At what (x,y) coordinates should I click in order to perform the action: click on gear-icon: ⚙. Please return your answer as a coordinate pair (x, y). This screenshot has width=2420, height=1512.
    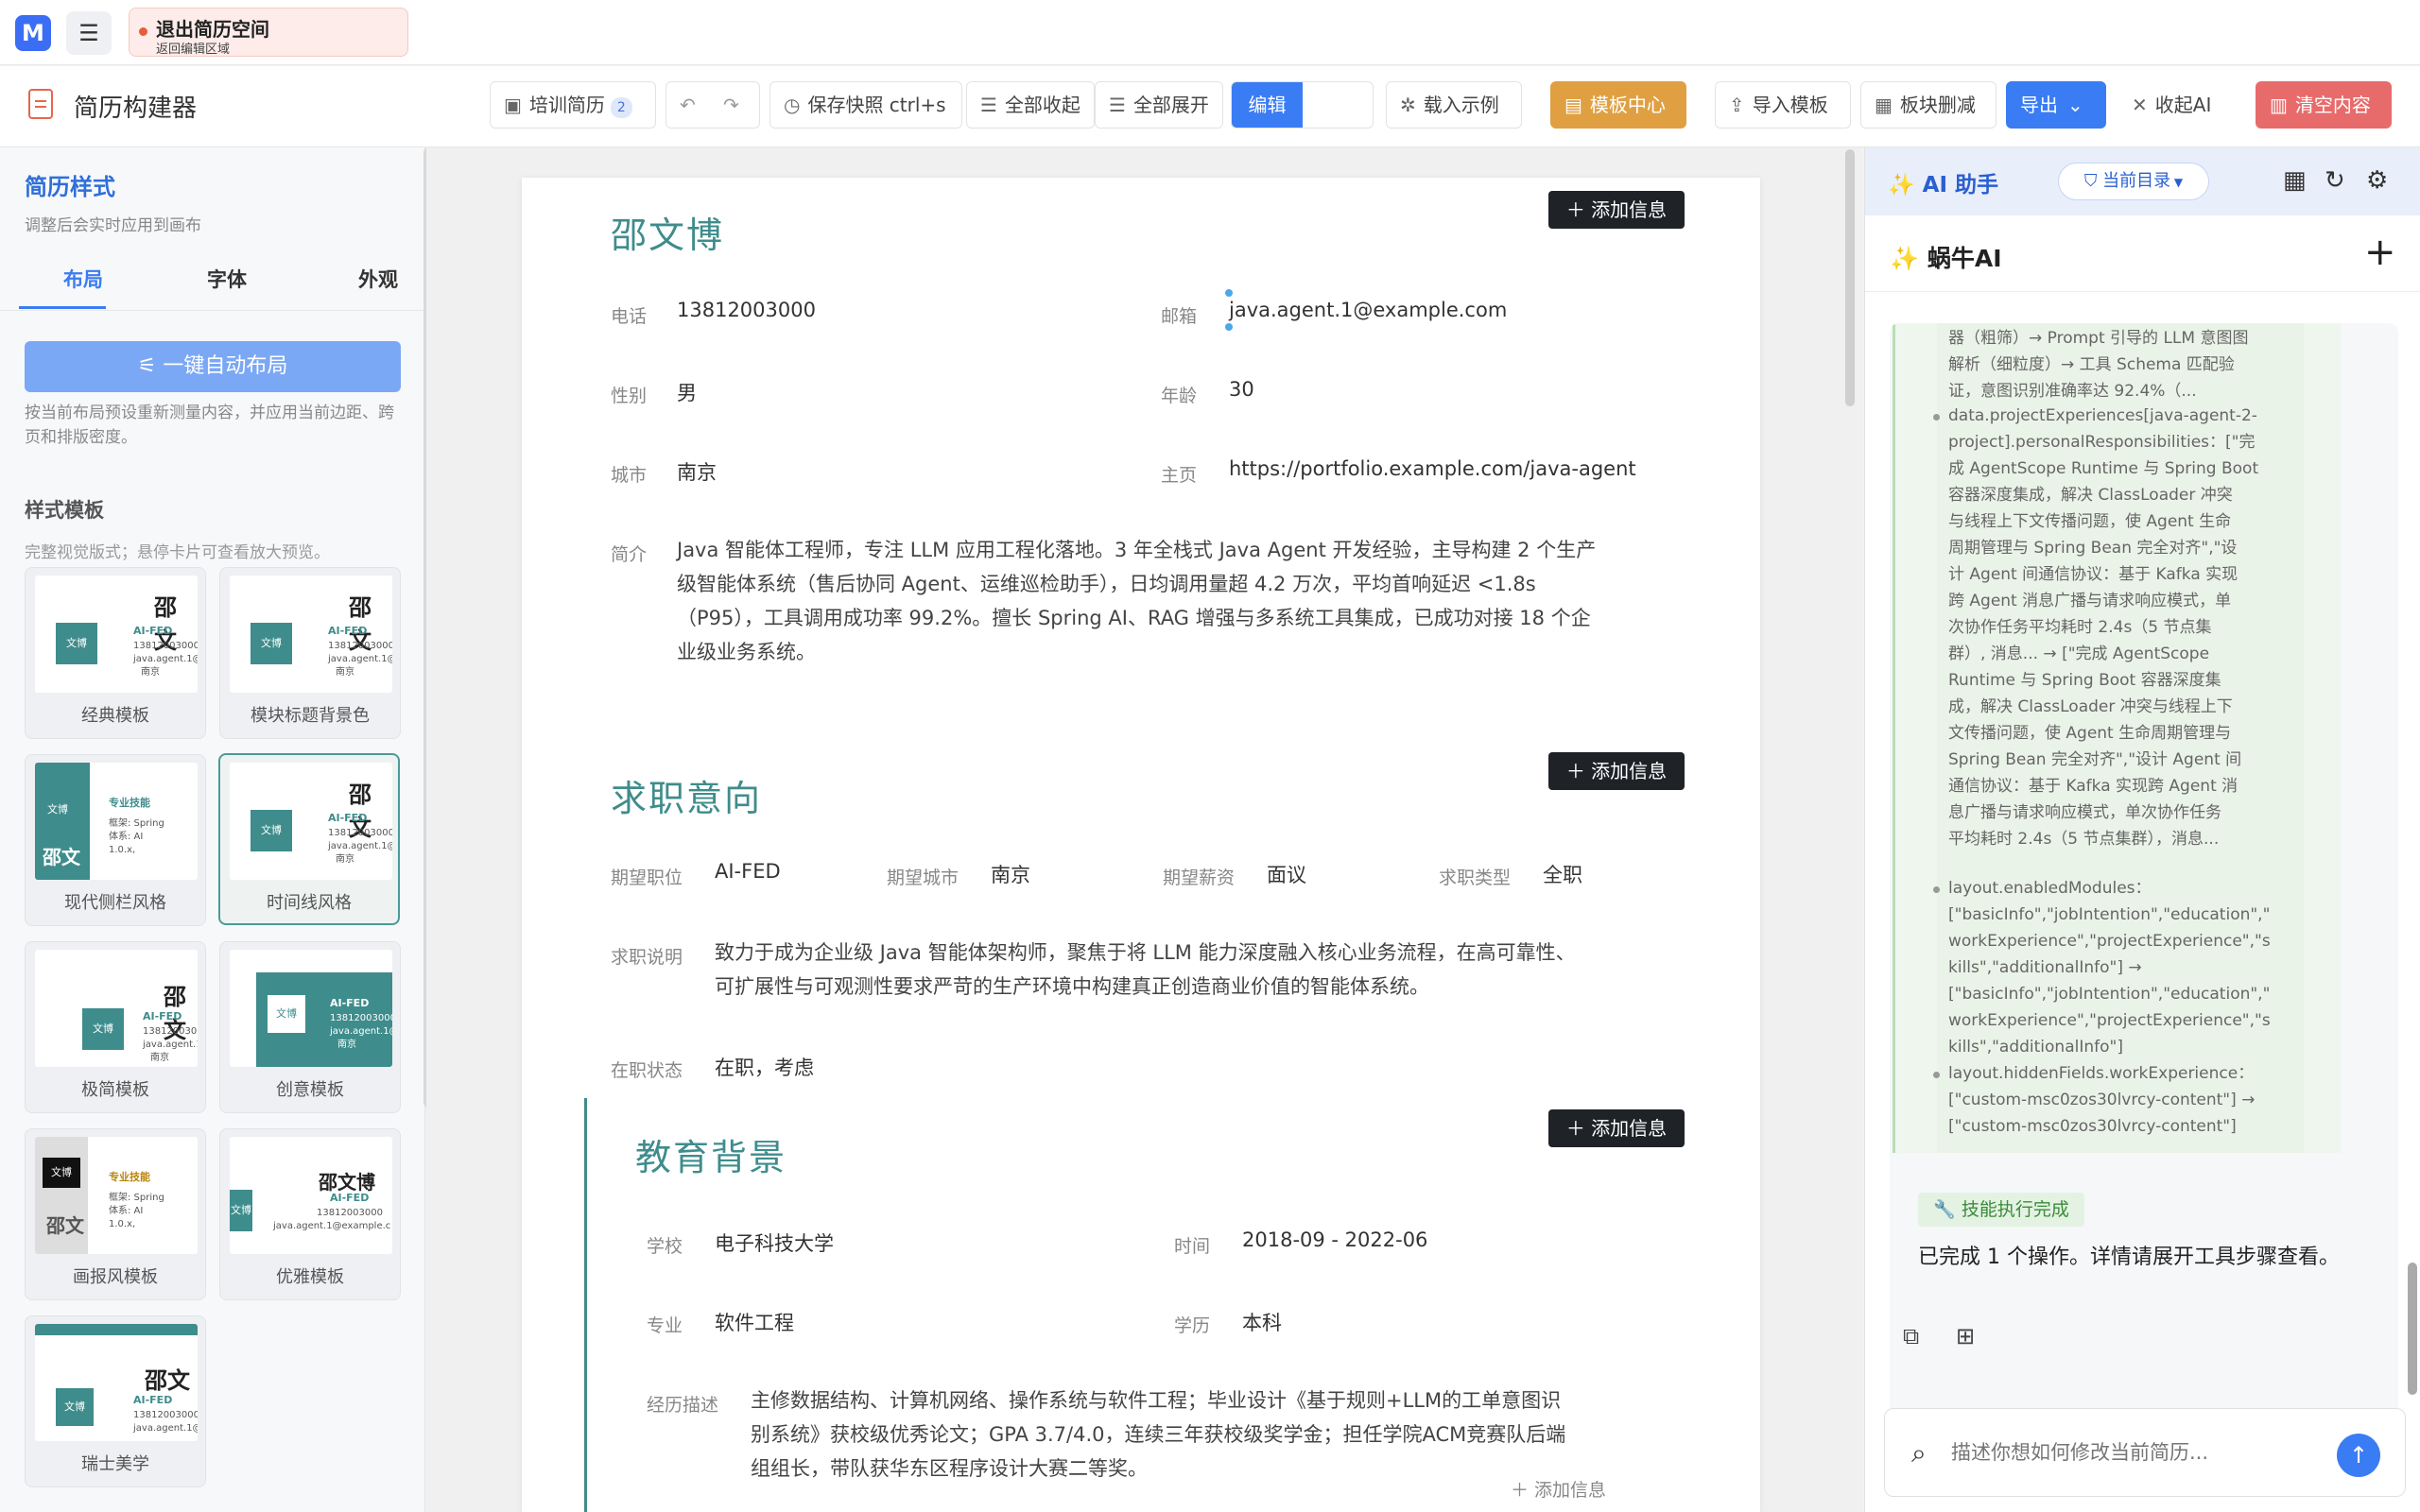
    Looking at the image, I should click on (2377, 180).